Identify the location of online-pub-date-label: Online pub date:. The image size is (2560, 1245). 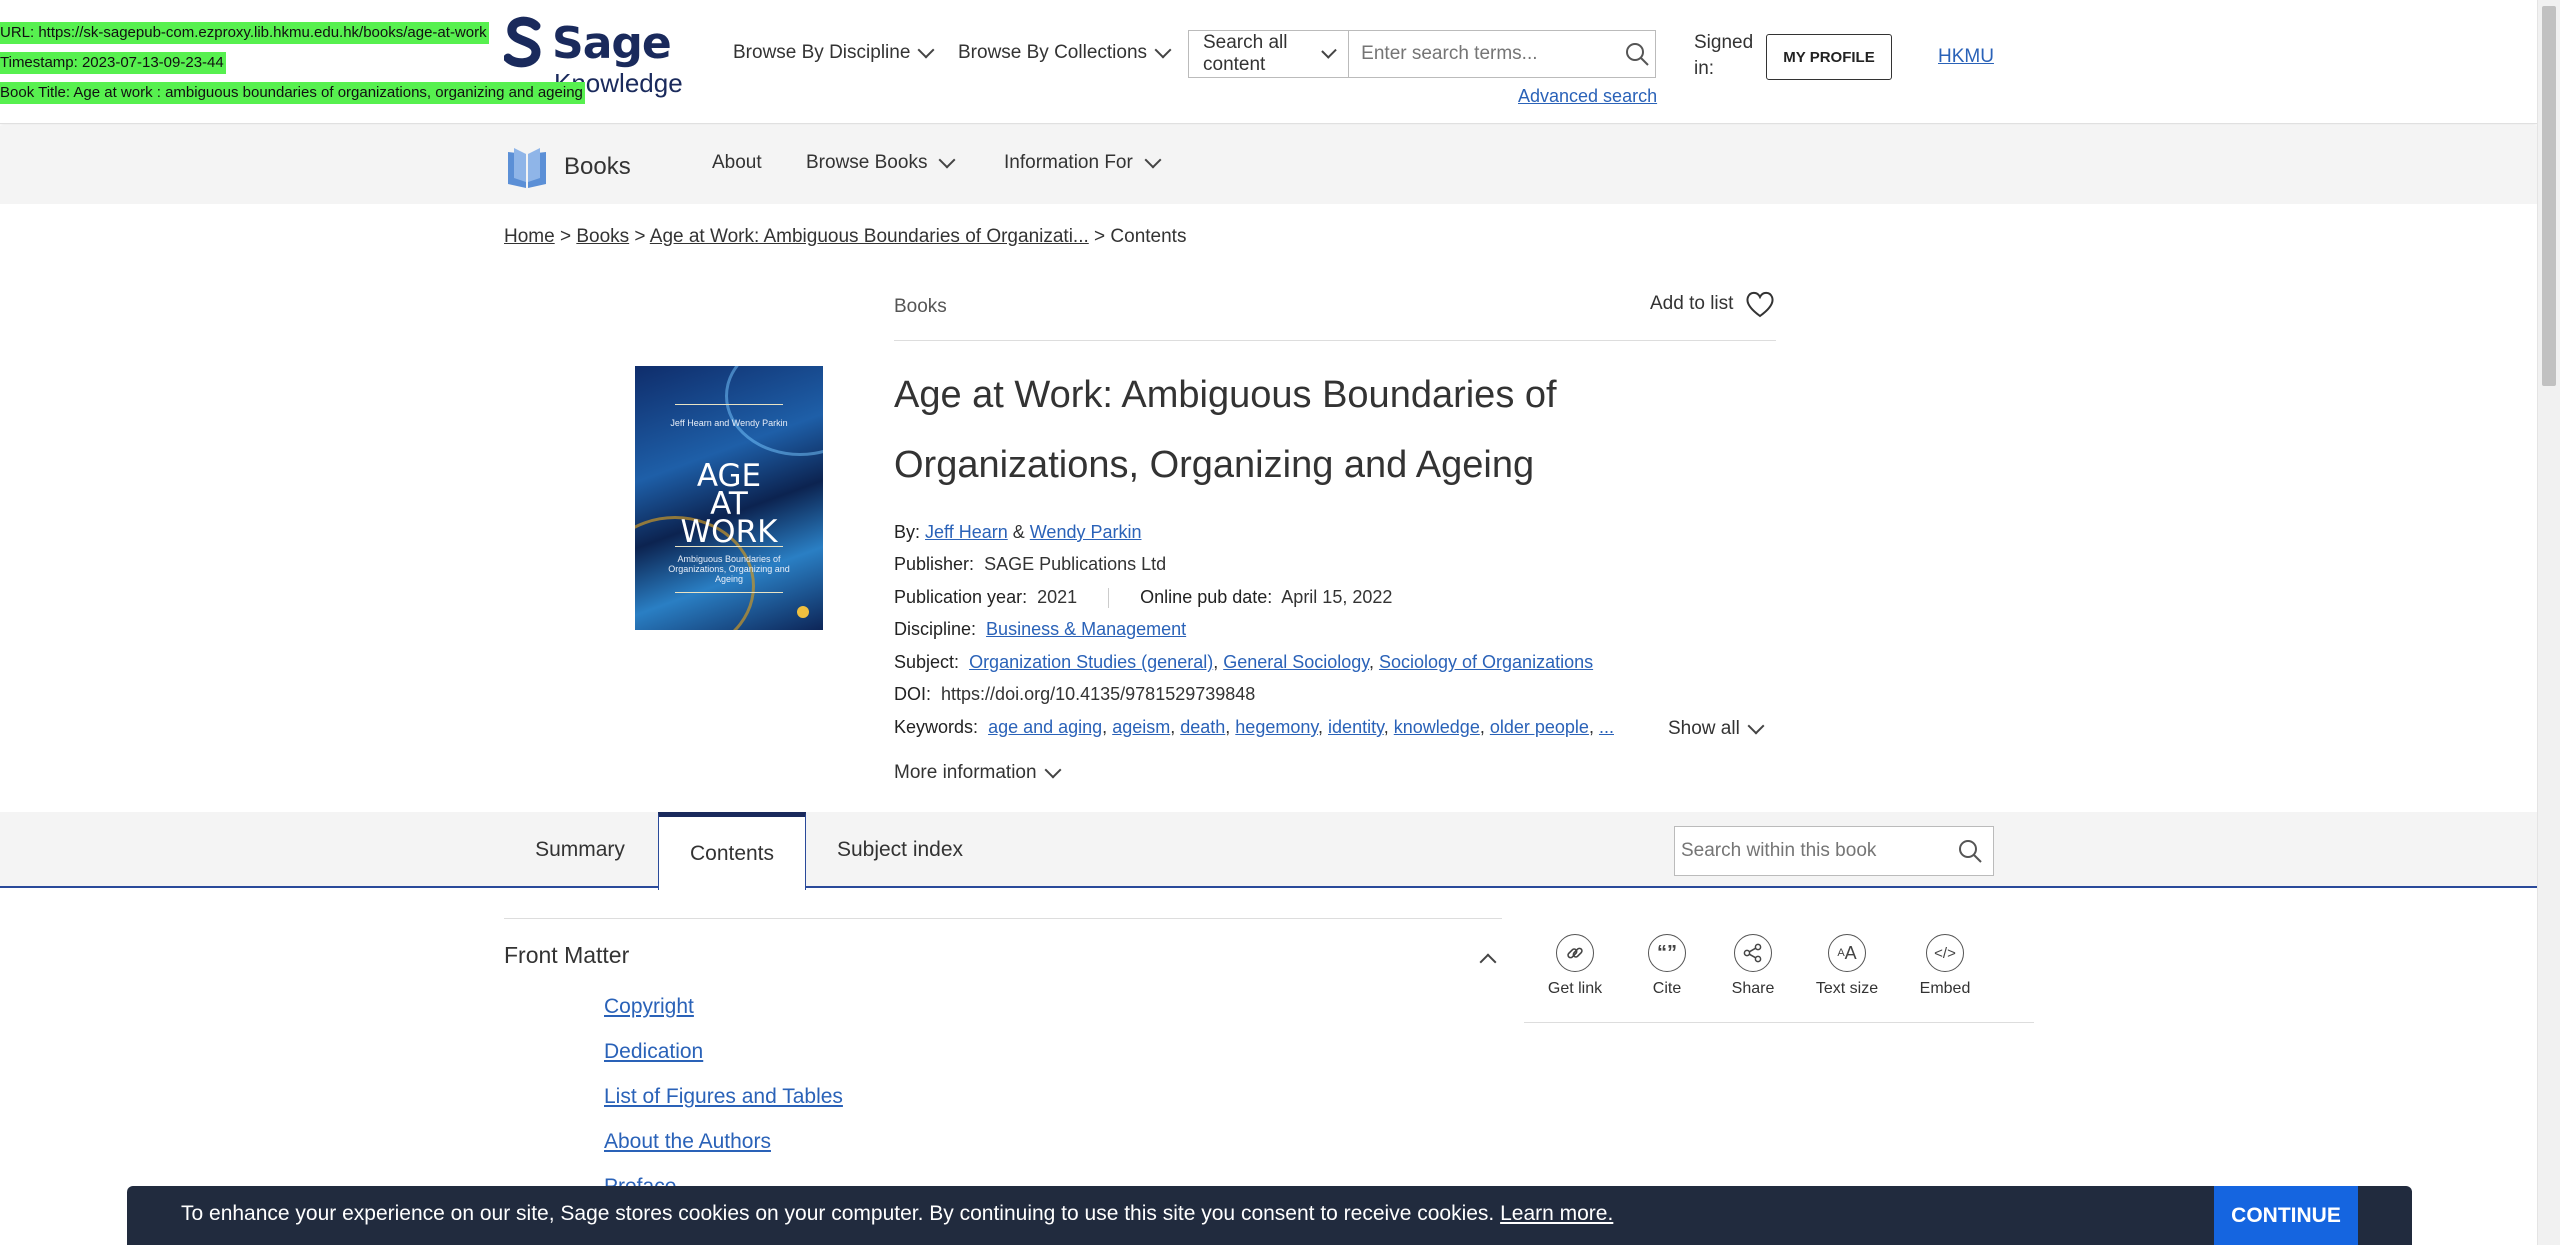
(1206, 597).